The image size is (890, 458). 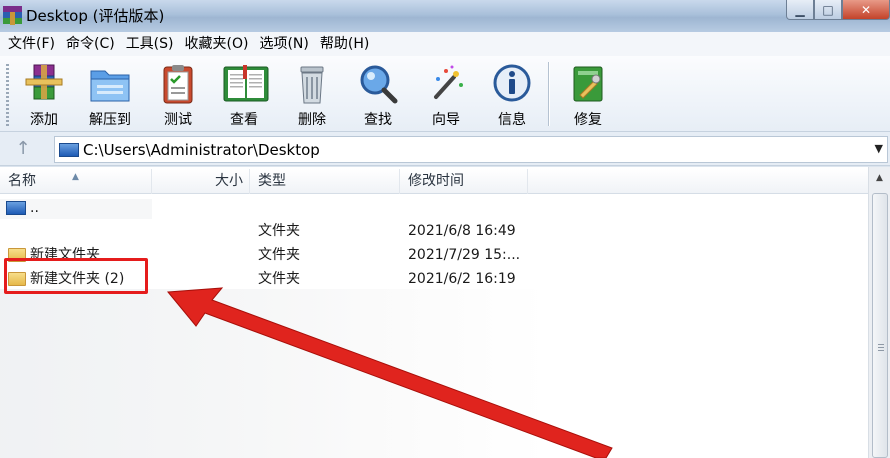 I want to click on repair-icon, so click(x=588, y=84).